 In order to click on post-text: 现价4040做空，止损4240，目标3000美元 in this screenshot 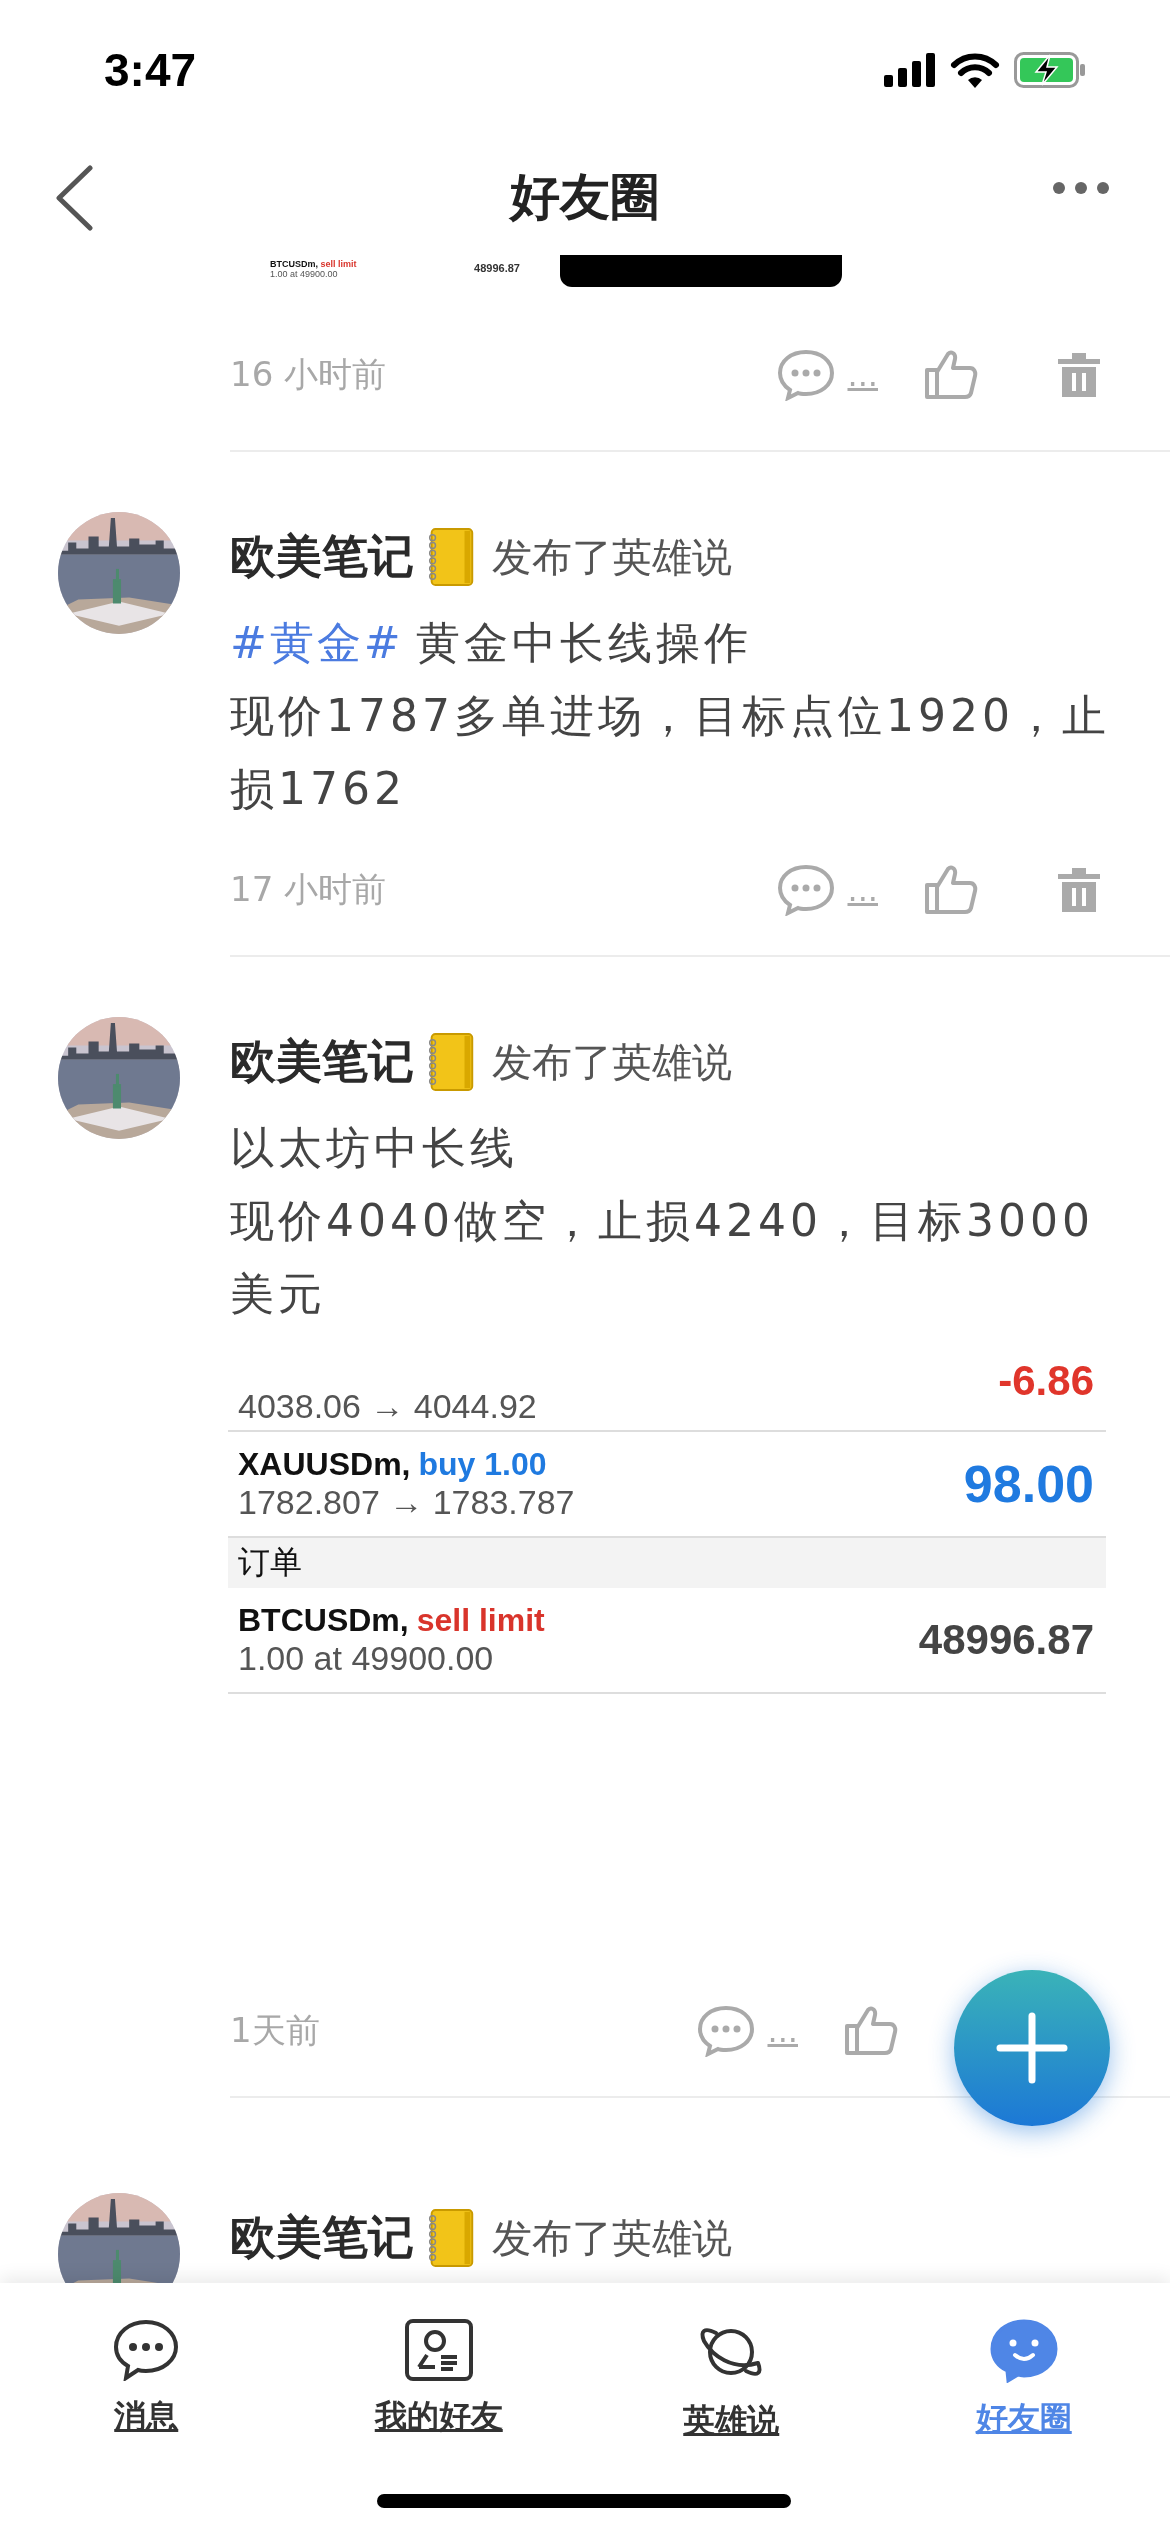, I will do `click(662, 1257)`.